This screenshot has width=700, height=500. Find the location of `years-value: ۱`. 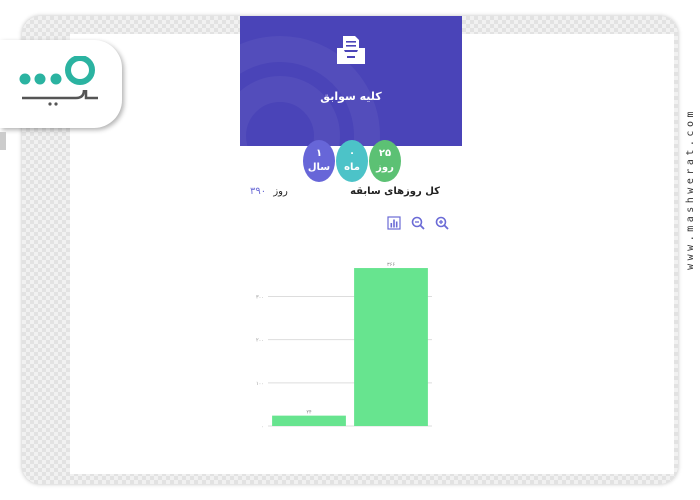

years-value: ۱ is located at coordinates (319, 153).